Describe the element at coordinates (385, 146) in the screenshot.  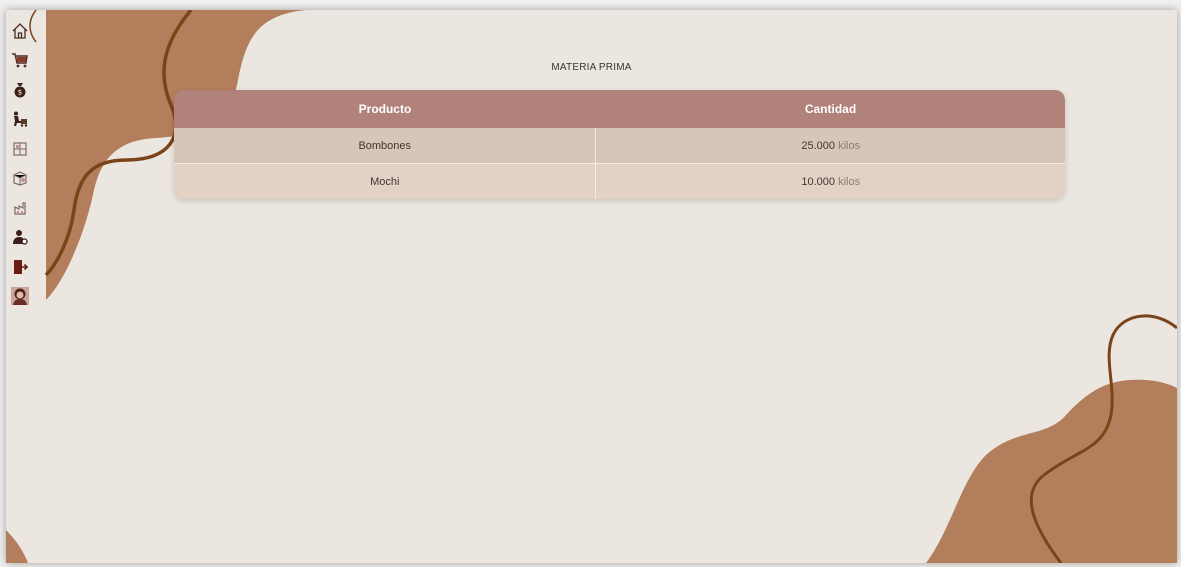
I see `cell-producto: Bombones` at that location.